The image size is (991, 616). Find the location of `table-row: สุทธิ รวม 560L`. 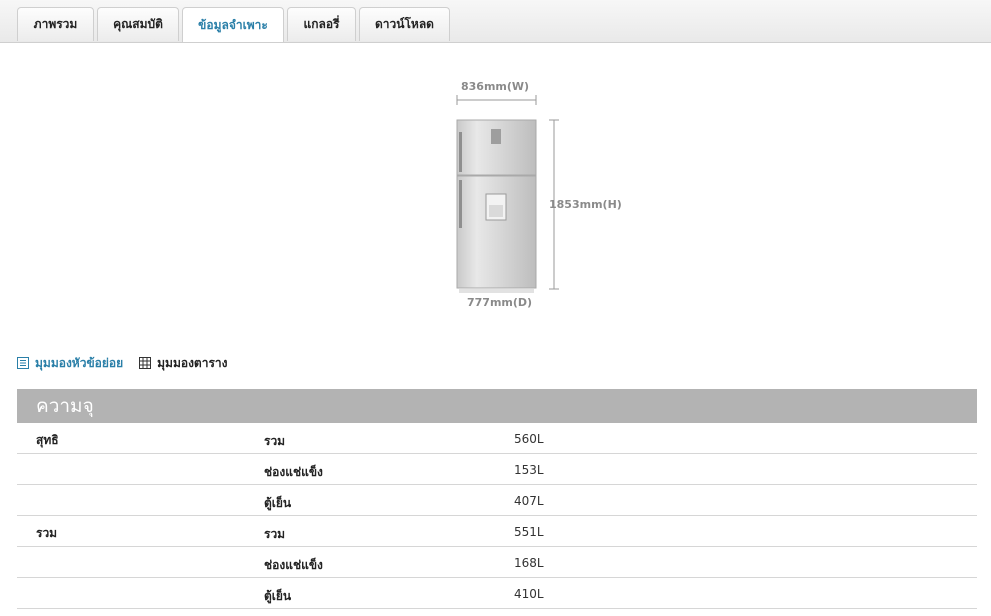

table-row: สุทธิ รวม 560L is located at coordinates (497, 438).